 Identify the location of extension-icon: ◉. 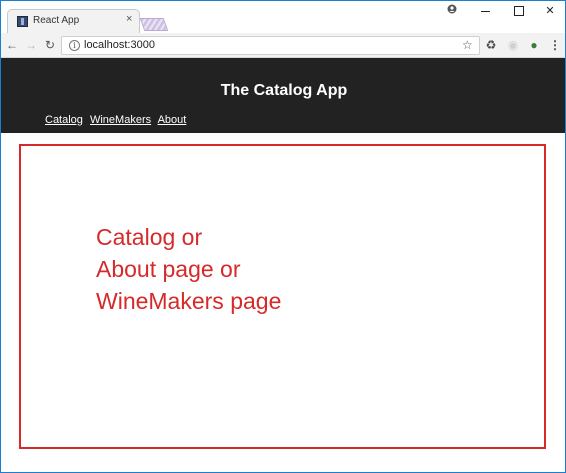
(513, 45).